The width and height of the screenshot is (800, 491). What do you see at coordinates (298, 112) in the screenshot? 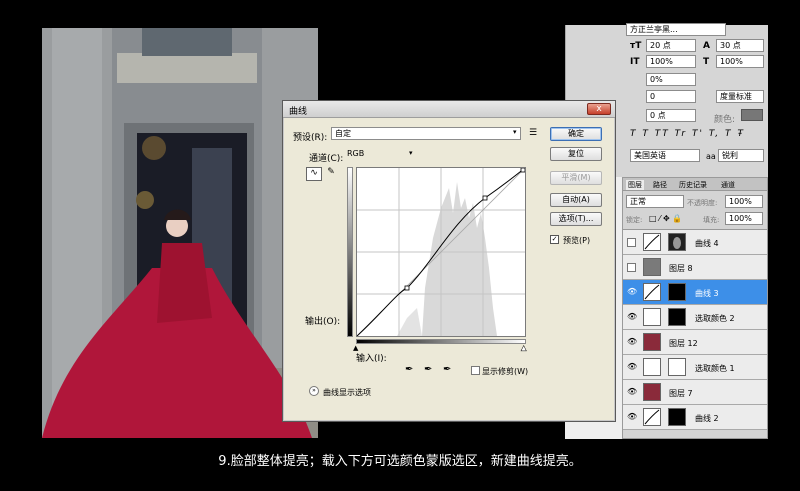
I see `dialog-title: 曲线` at bounding box center [298, 112].